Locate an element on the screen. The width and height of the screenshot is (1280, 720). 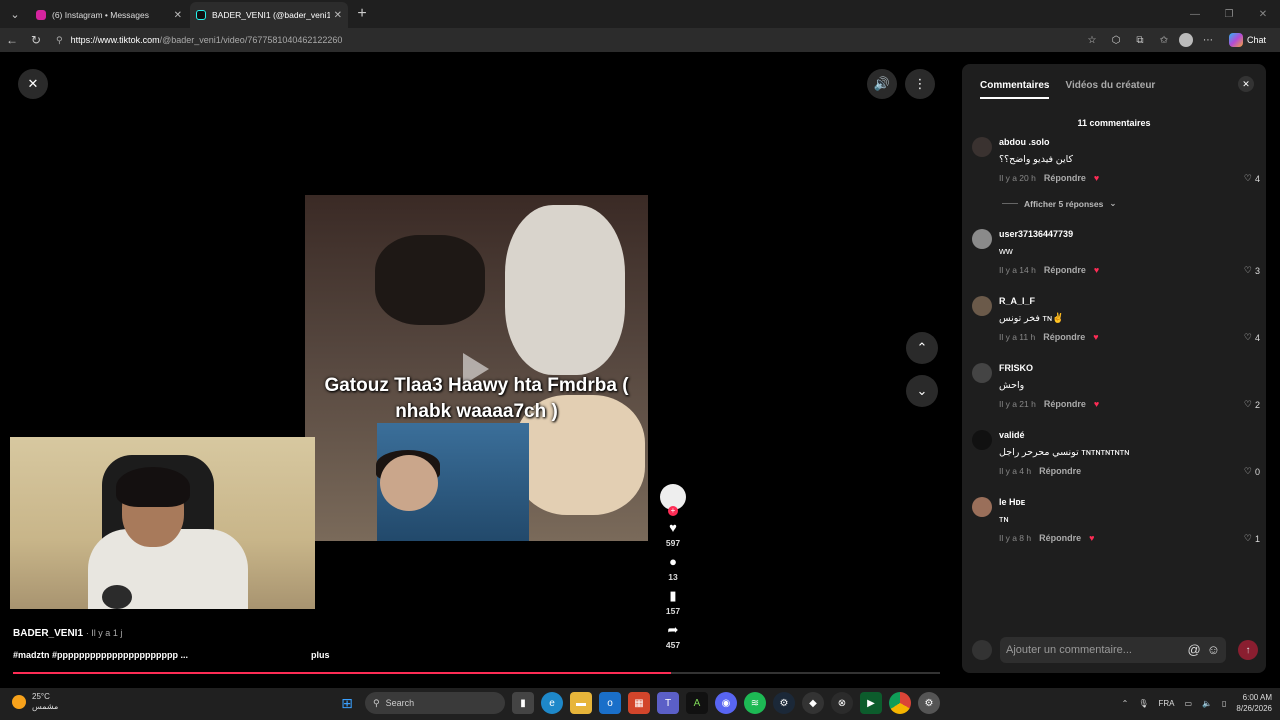
minimize-icon: — is located at coordinates (1195, 14).